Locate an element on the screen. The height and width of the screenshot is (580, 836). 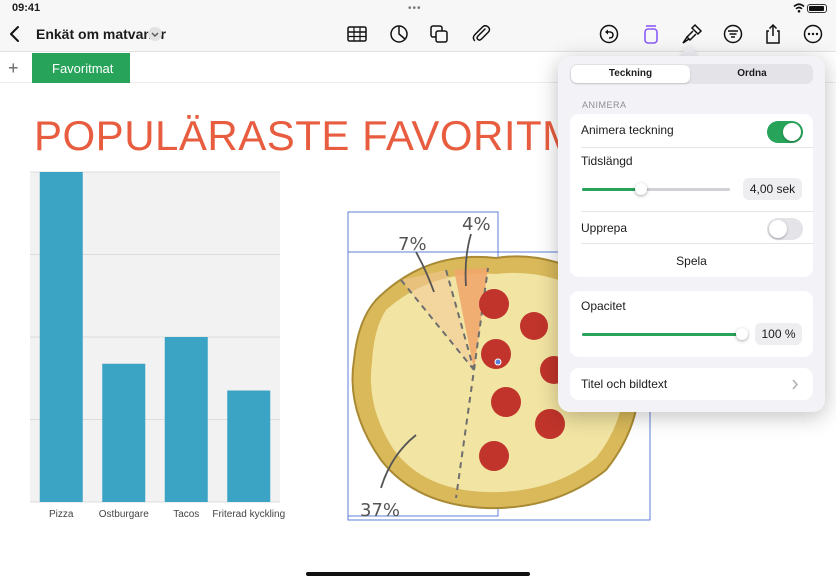
paperclip-icon is located at coordinates (481, 34).